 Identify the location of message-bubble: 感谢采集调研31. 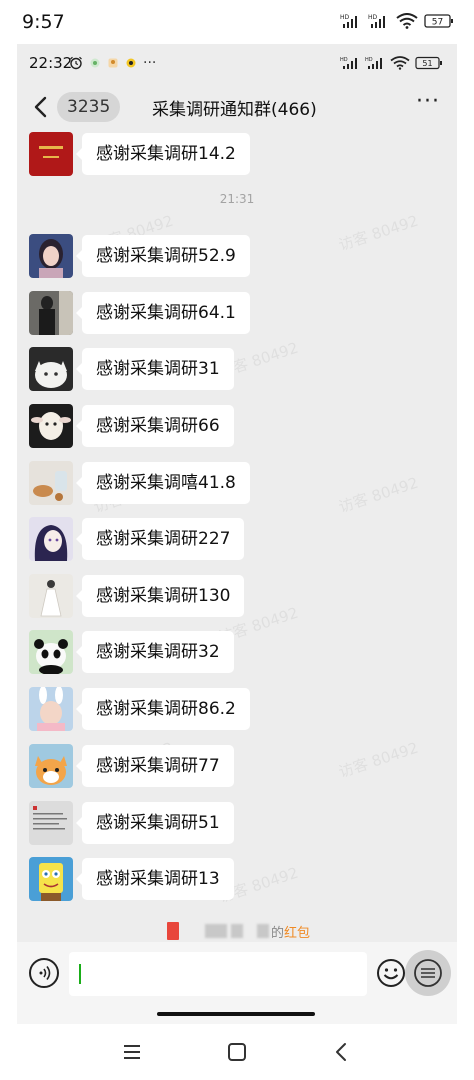
(155, 369).